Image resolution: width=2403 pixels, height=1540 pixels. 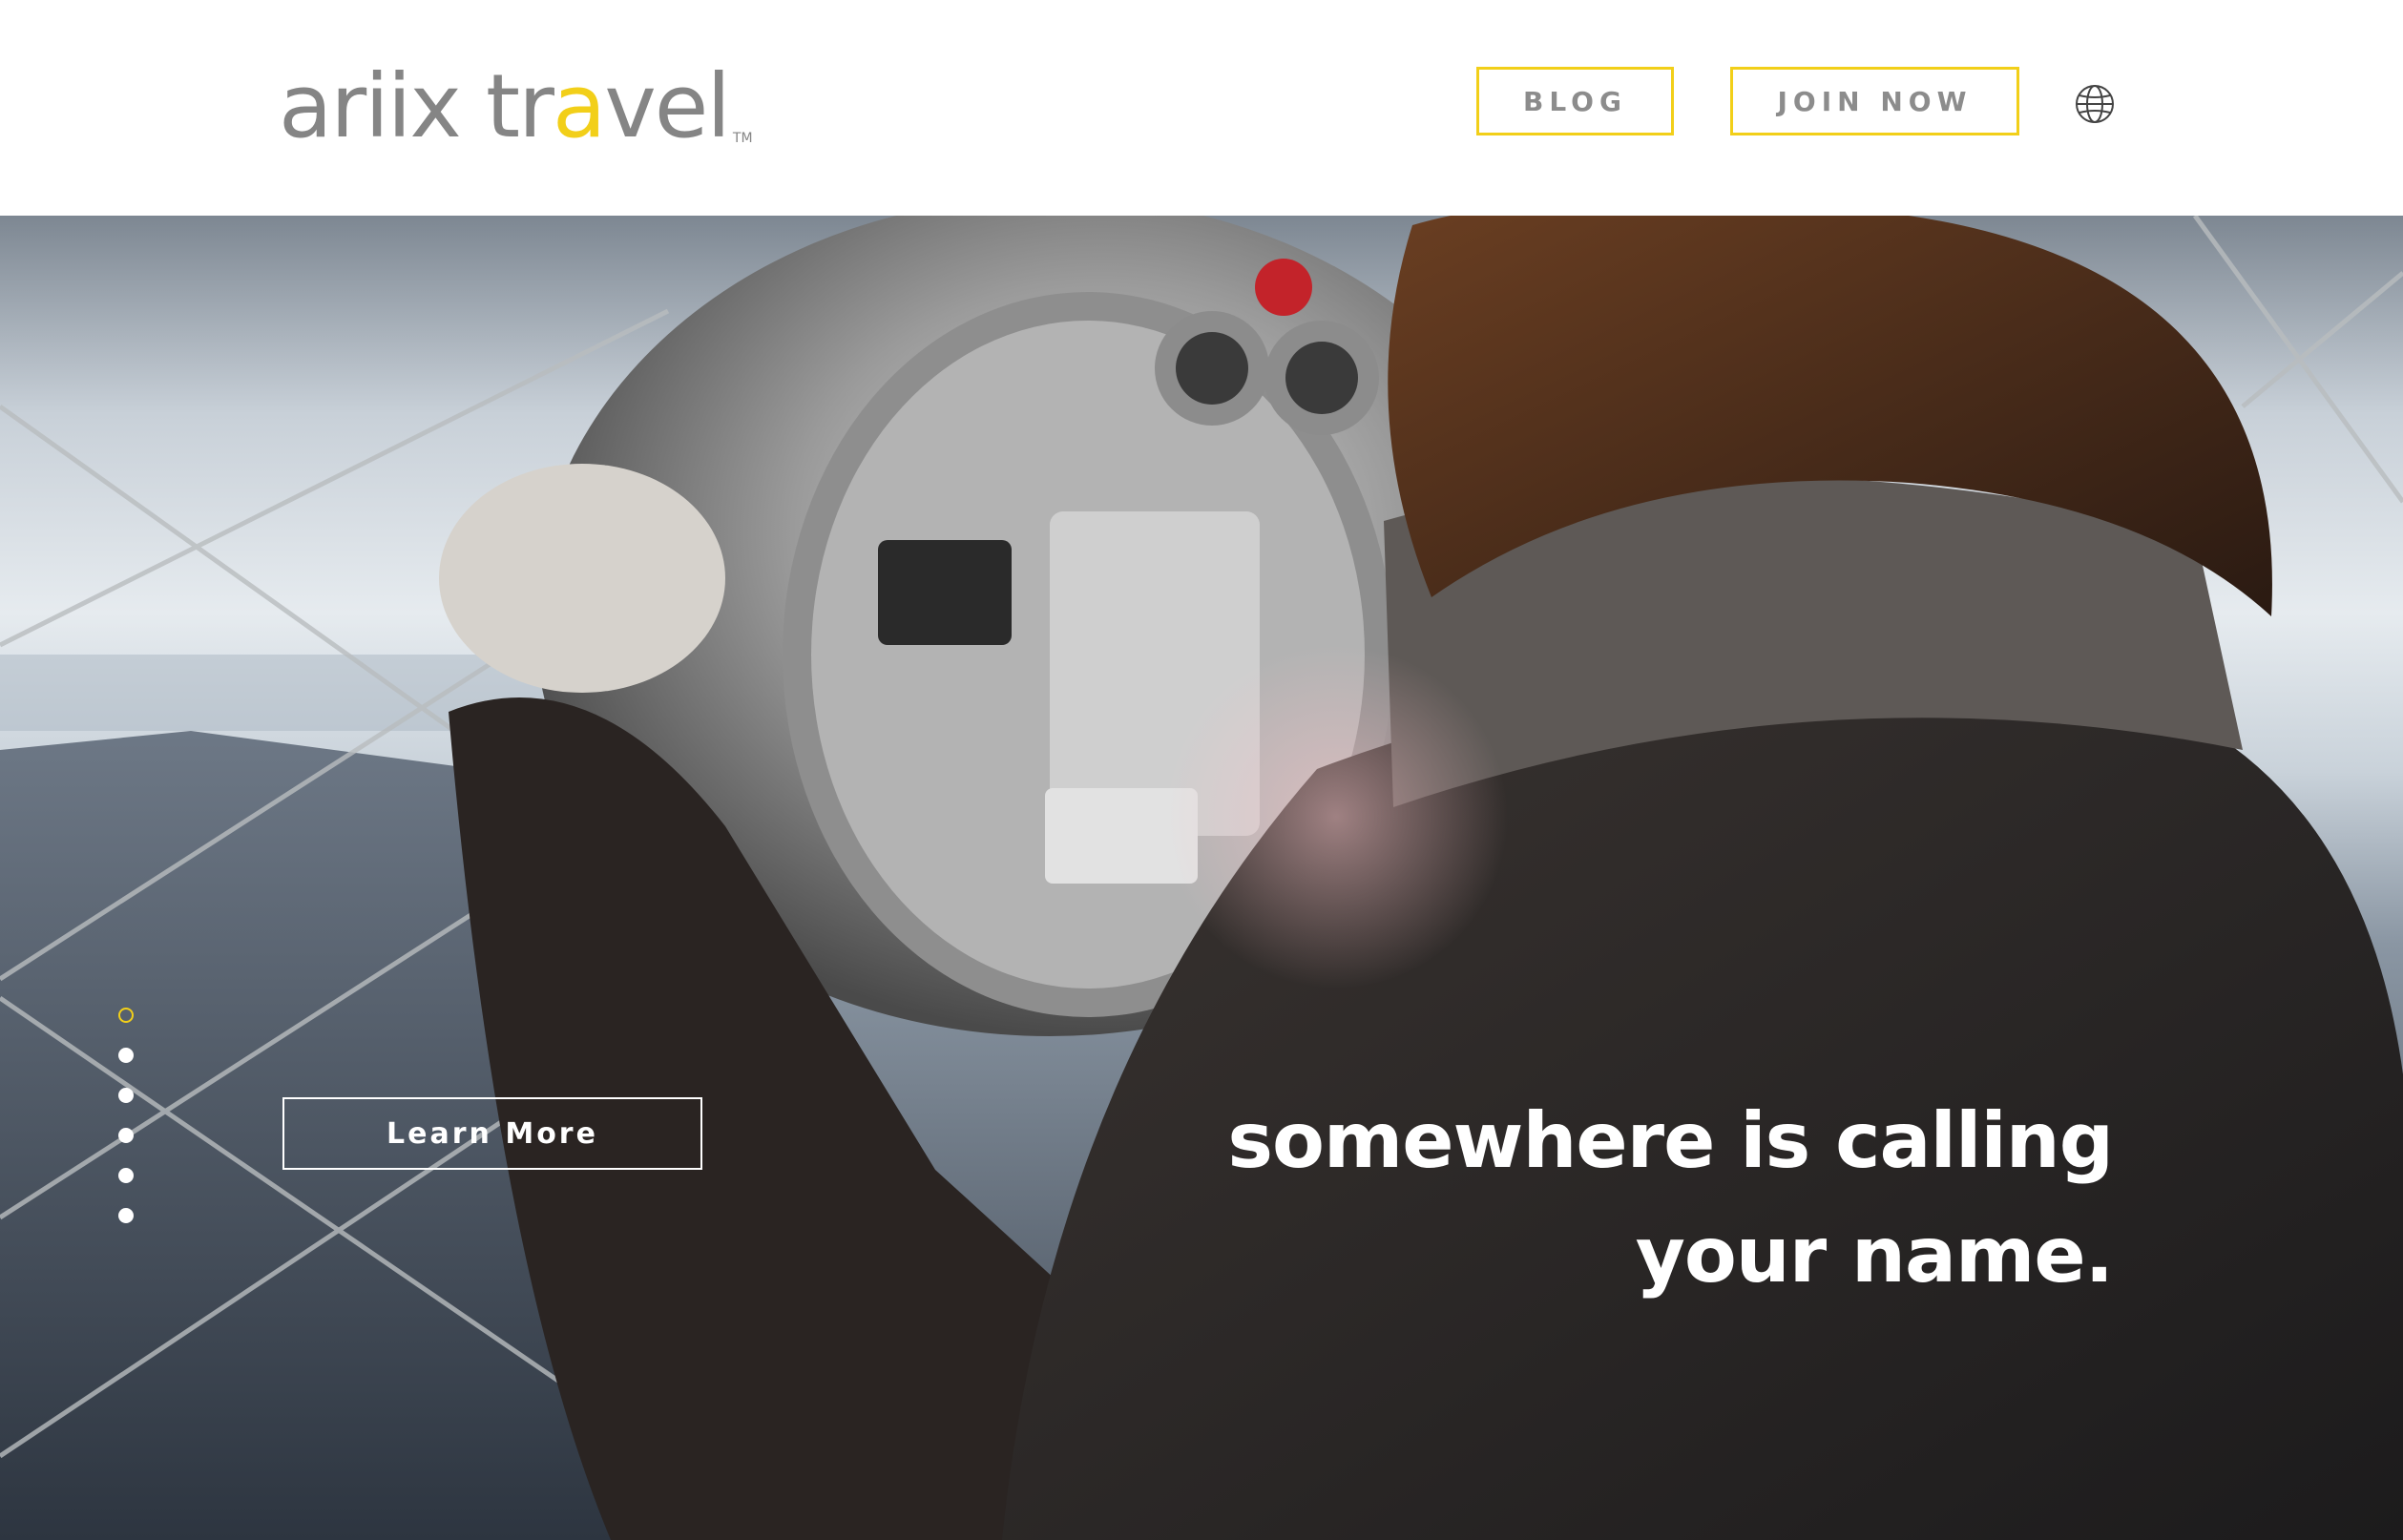 What do you see at coordinates (1671, 1141) in the screenshot?
I see `tagline-line-1: somewhere is calling` at bounding box center [1671, 1141].